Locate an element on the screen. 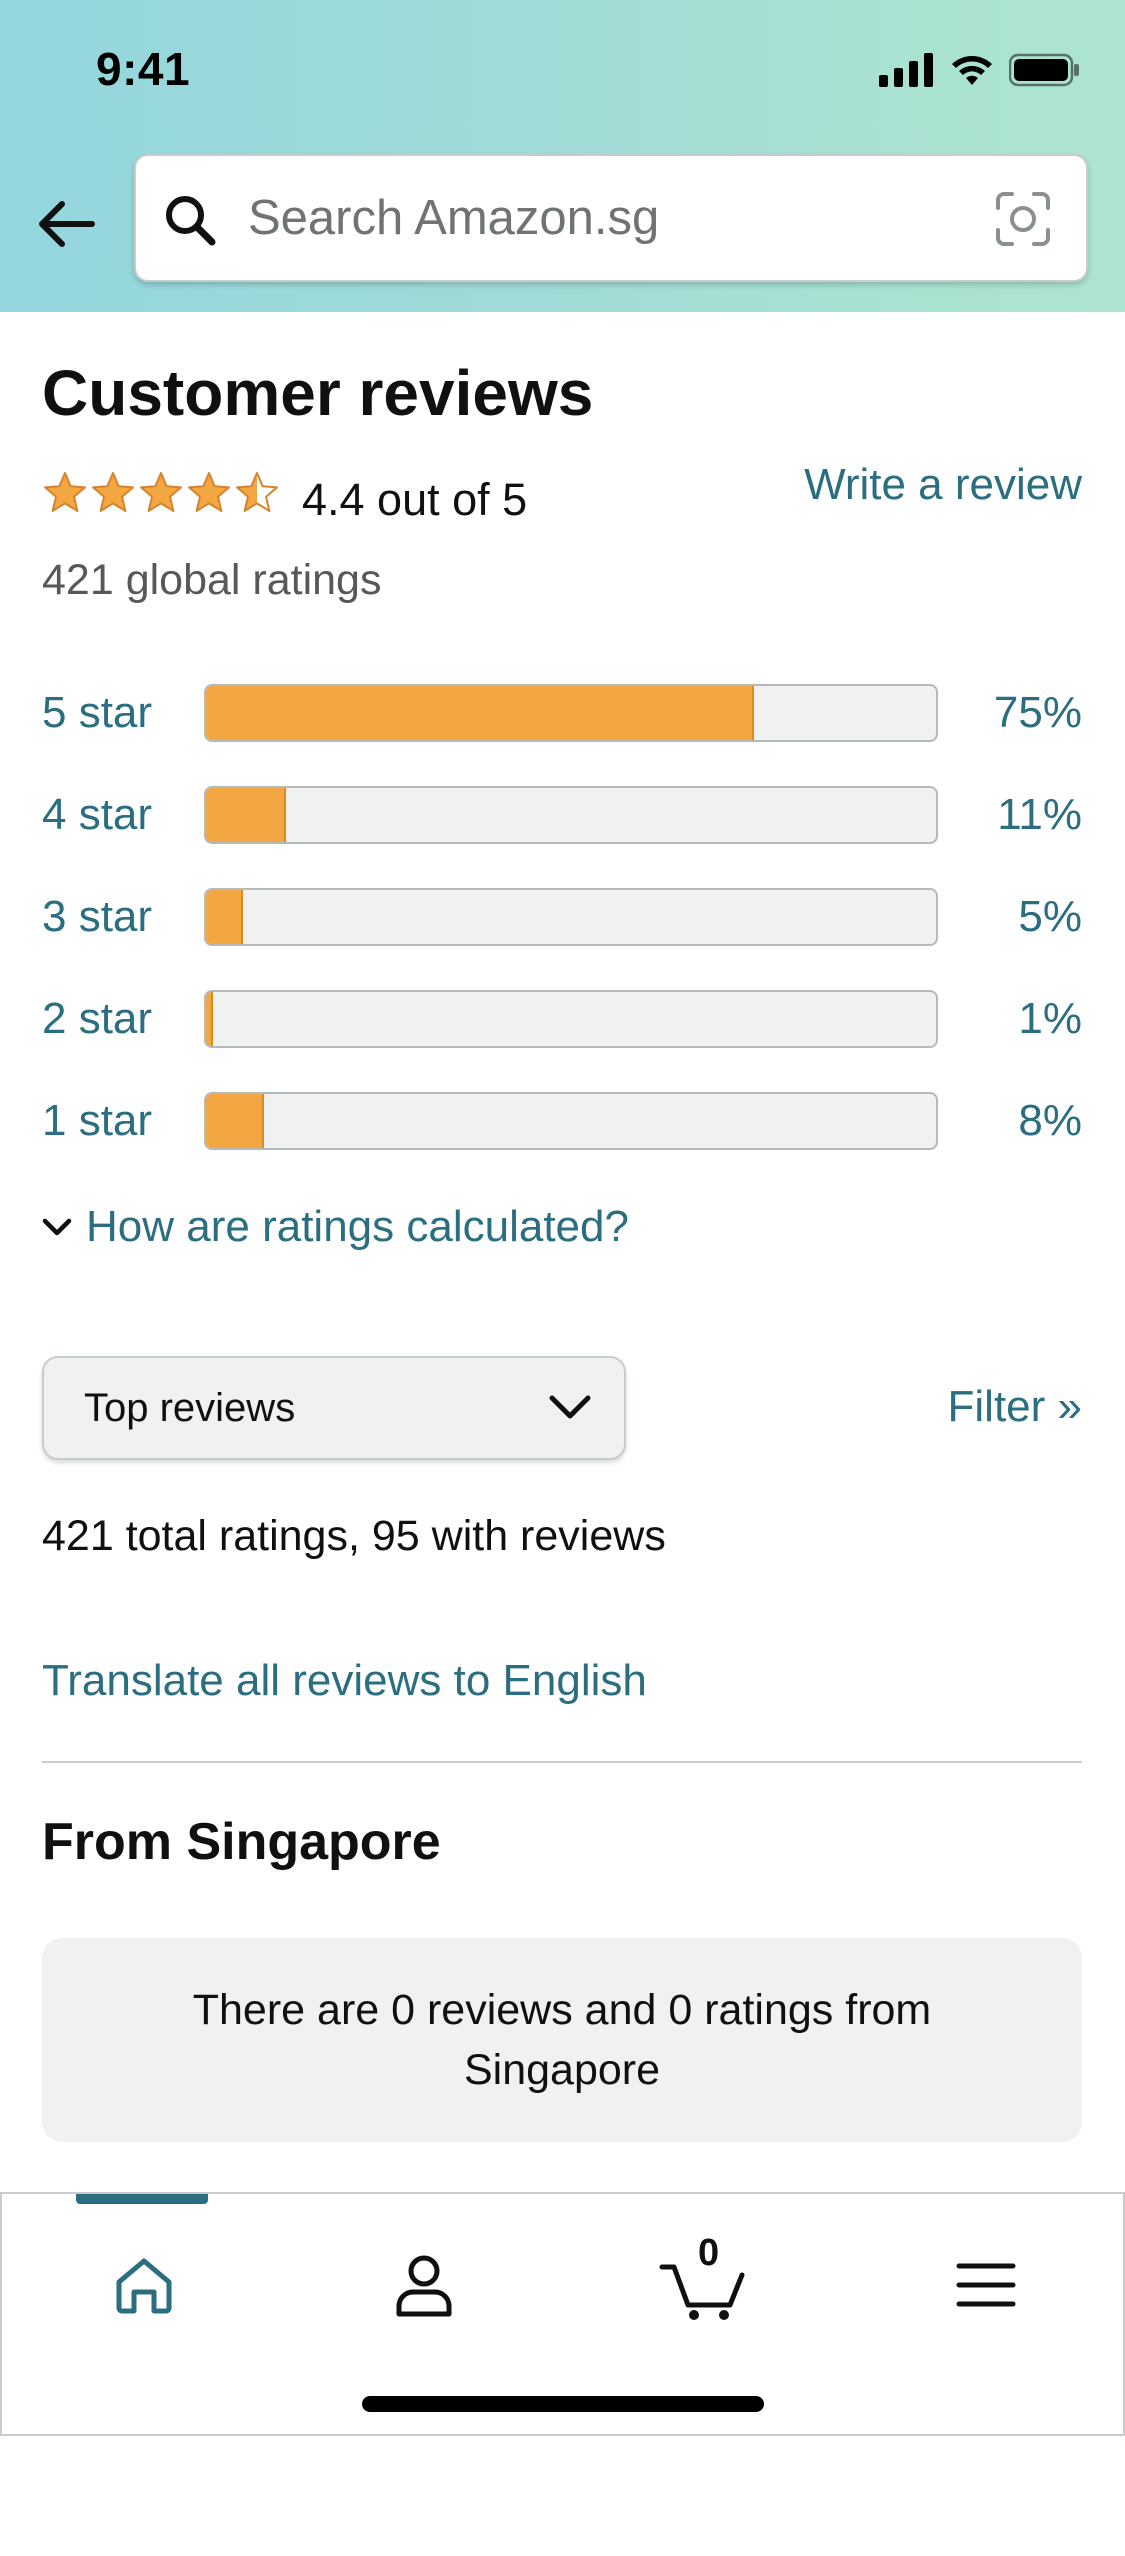  home-indicator is located at coordinates (563, 2404).